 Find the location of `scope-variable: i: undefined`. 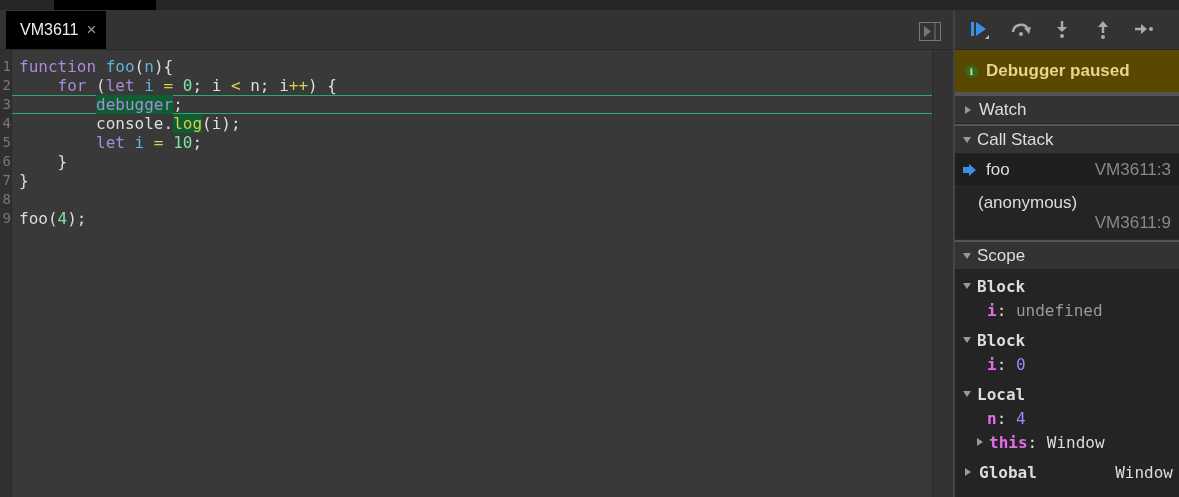

scope-variable: i: undefined is located at coordinates (1045, 310).